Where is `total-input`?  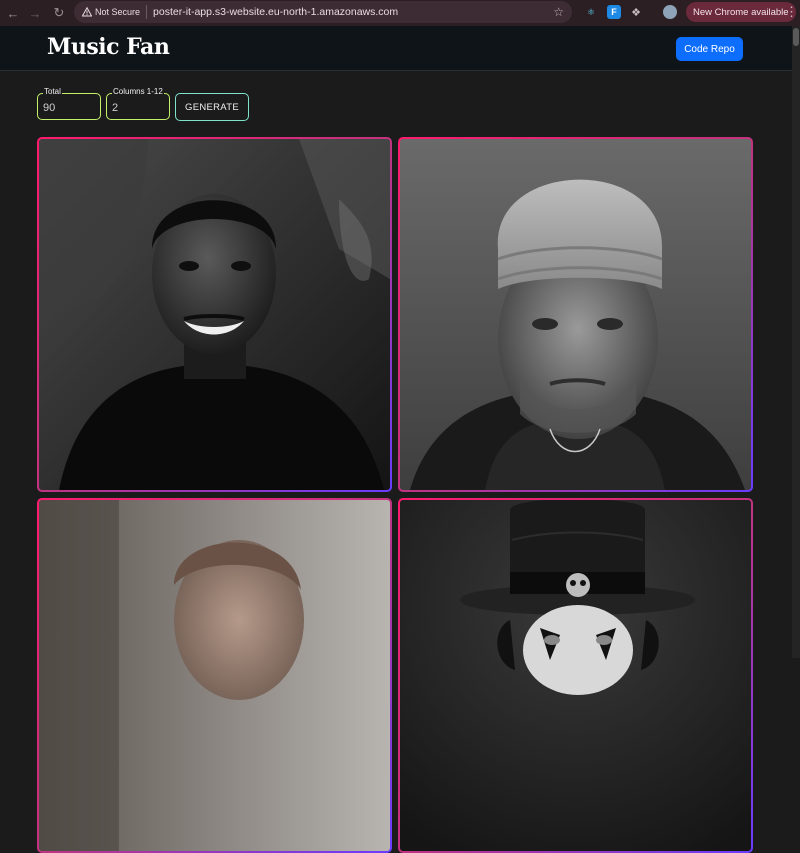 total-input is located at coordinates (69, 106).